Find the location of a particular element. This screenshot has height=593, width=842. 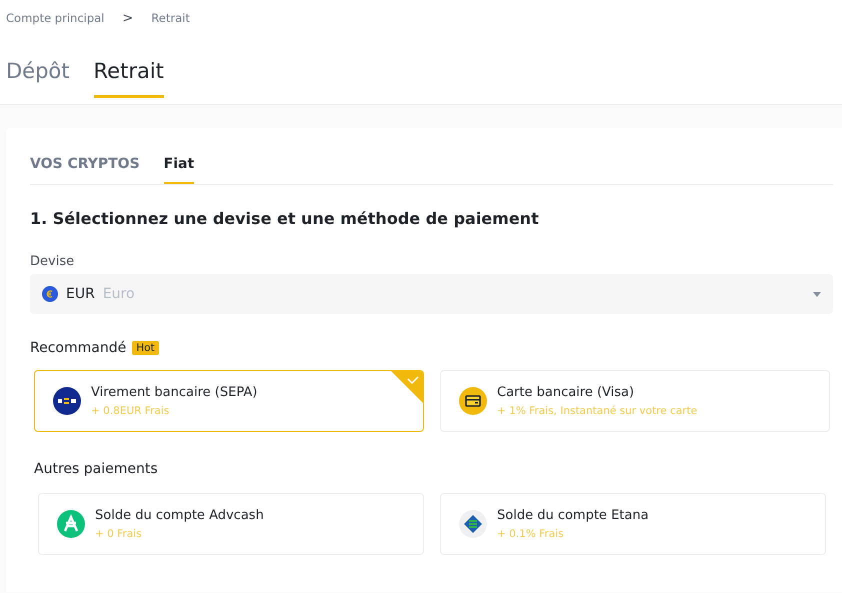

wallet-icon is located at coordinates (473, 401).